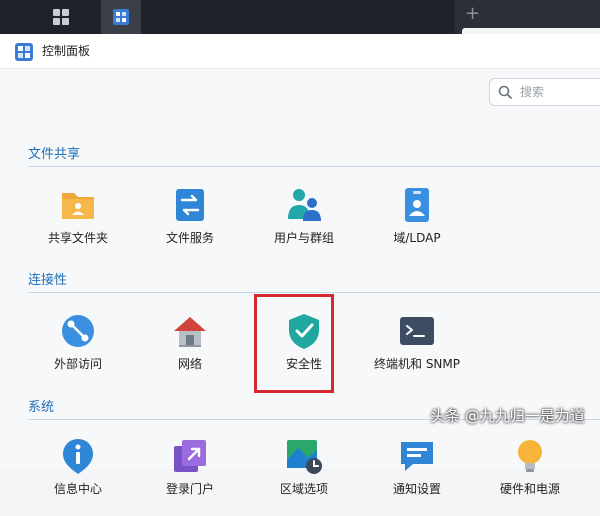 The height and width of the screenshot is (516, 600). What do you see at coordinates (304, 225) in the screenshot?
I see `item-user-group: 用户与群组` at bounding box center [304, 225].